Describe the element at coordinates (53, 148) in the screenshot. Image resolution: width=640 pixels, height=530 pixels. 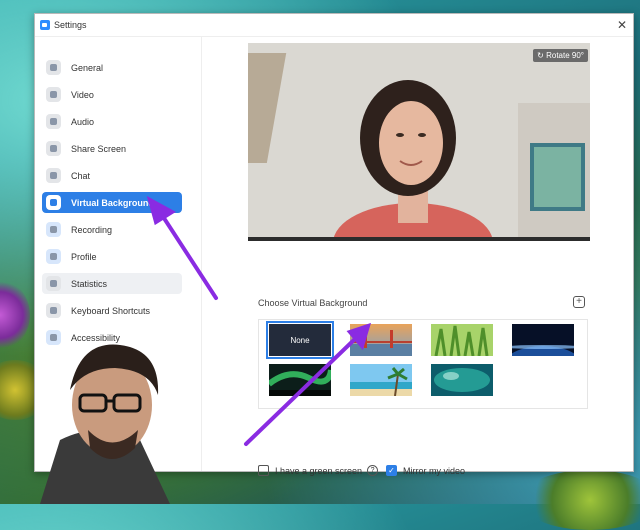
I see `share-screen-icon` at that location.